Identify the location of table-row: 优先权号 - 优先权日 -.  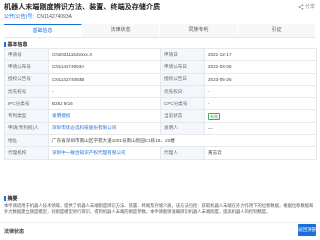
(160, 91).